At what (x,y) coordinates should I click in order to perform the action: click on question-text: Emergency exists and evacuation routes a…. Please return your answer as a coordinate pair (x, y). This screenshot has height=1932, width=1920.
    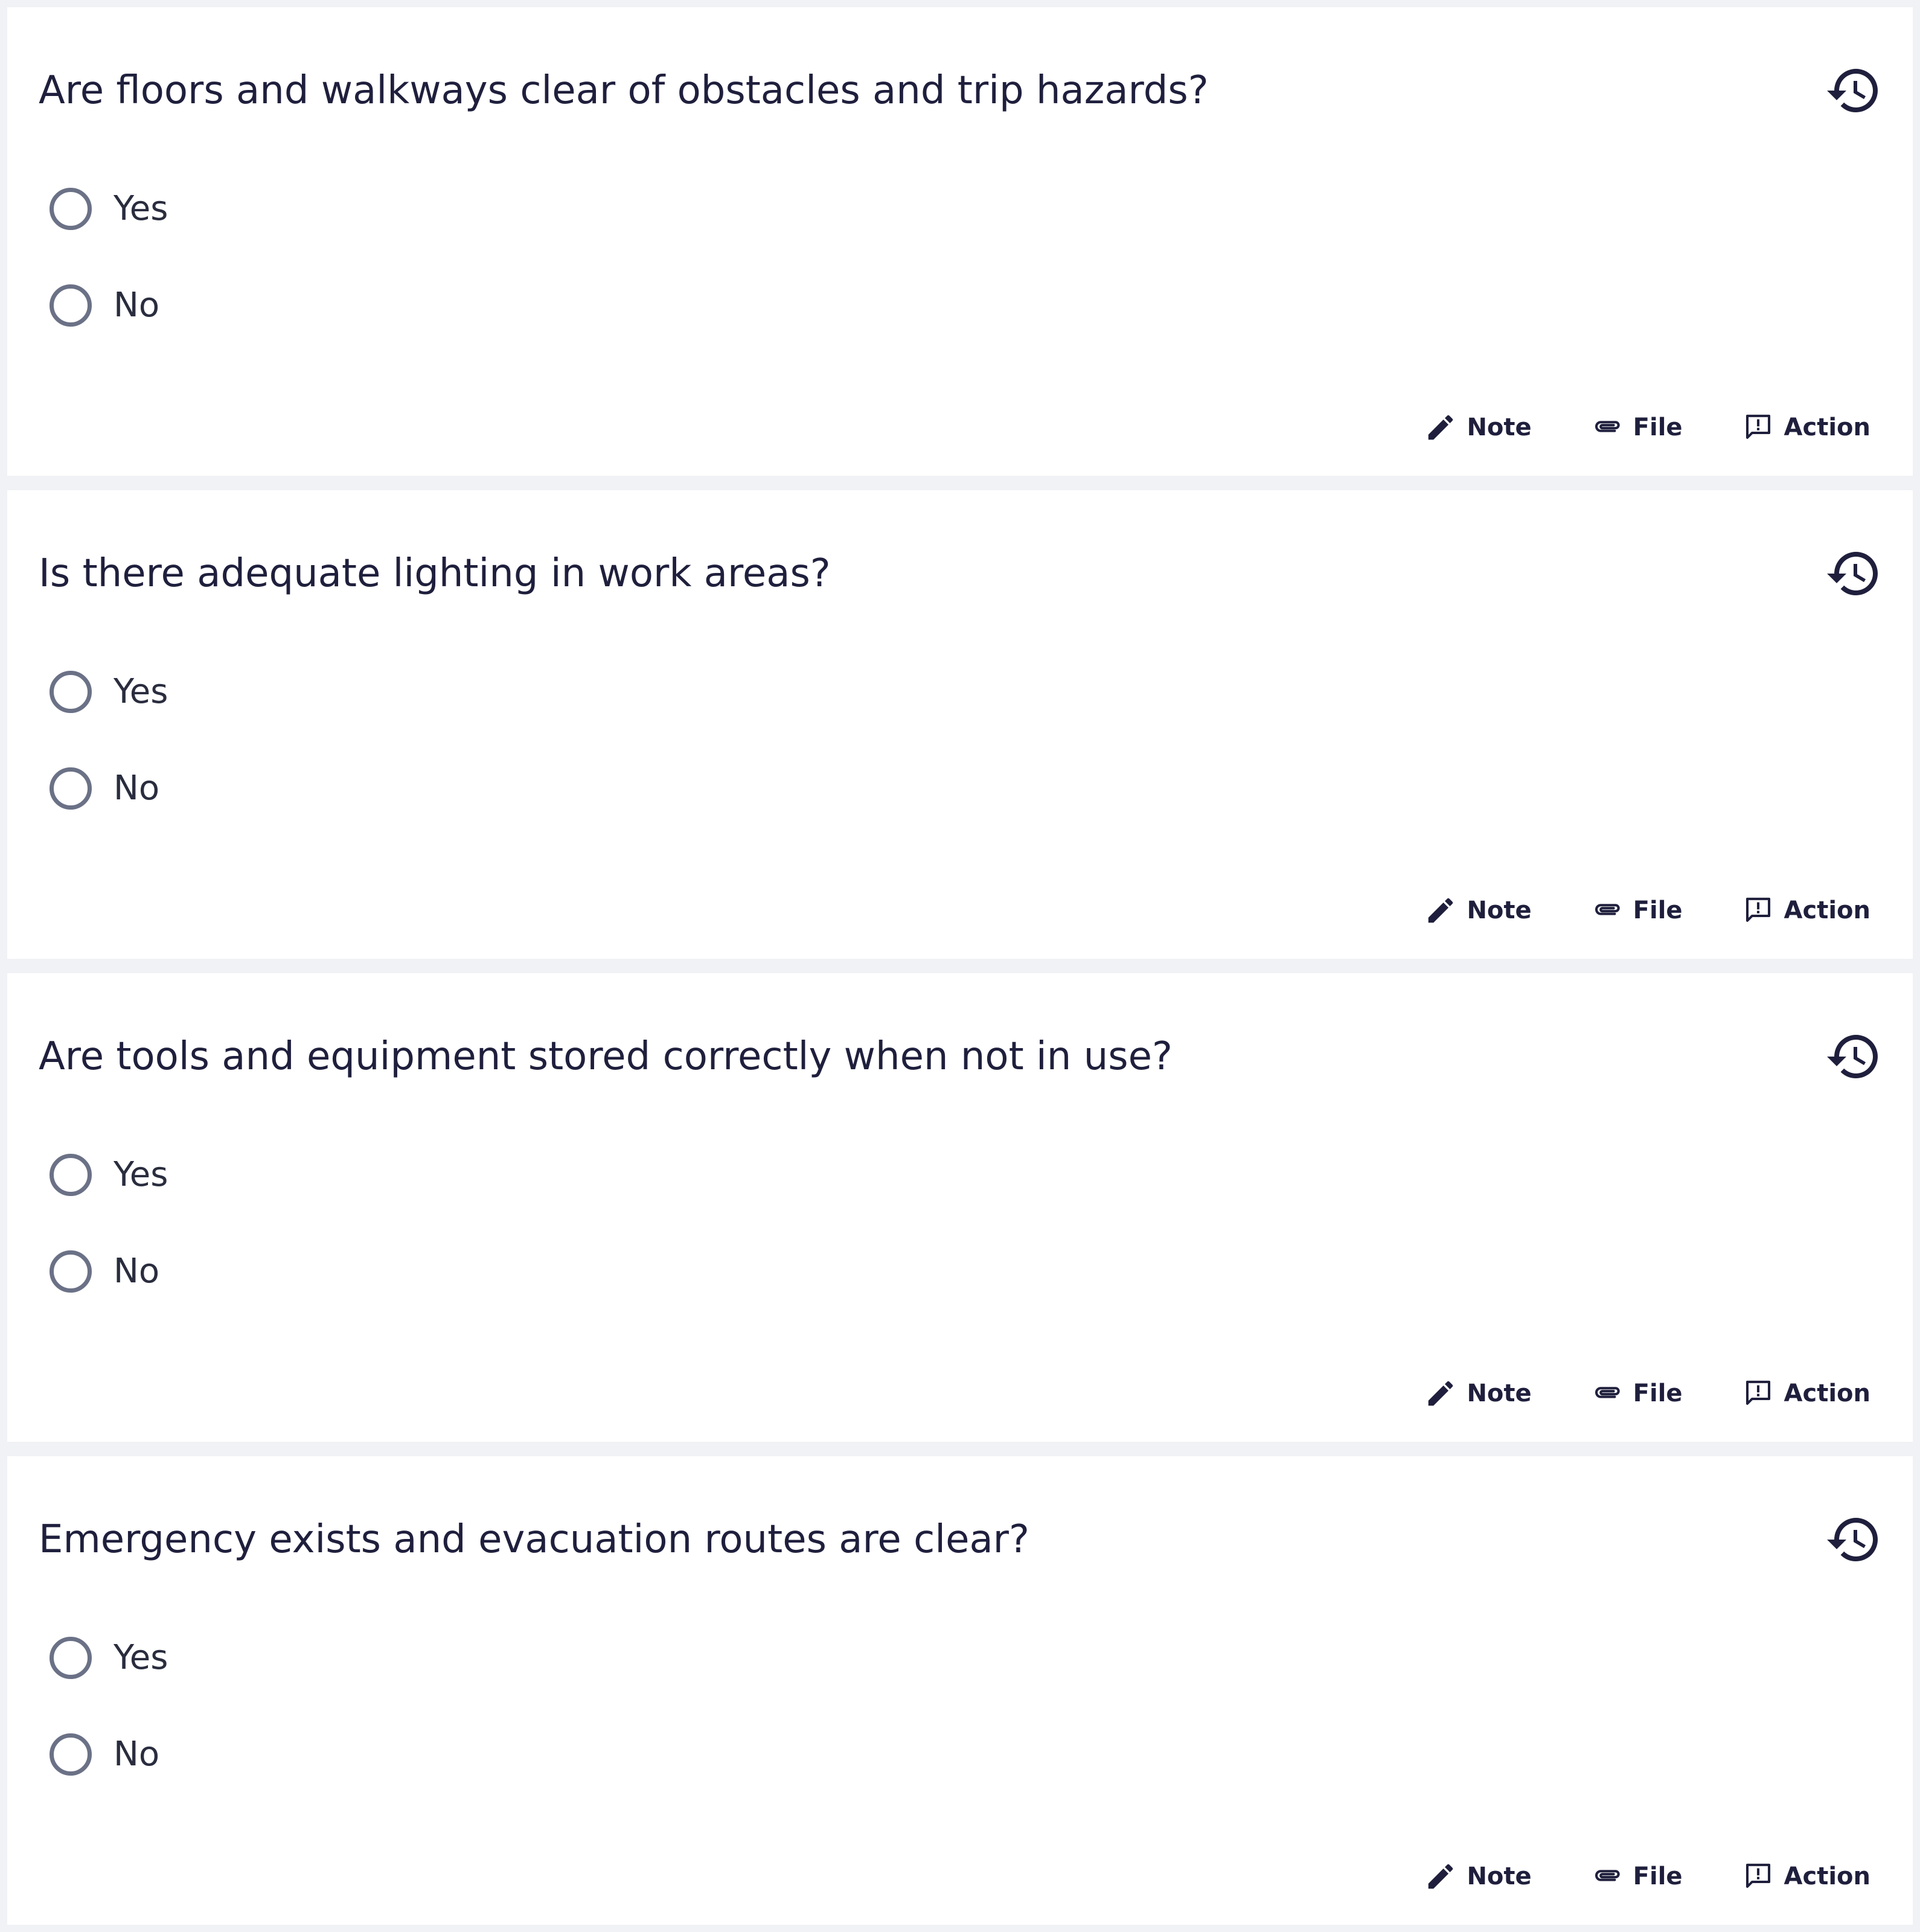
    Looking at the image, I should click on (534, 1539).